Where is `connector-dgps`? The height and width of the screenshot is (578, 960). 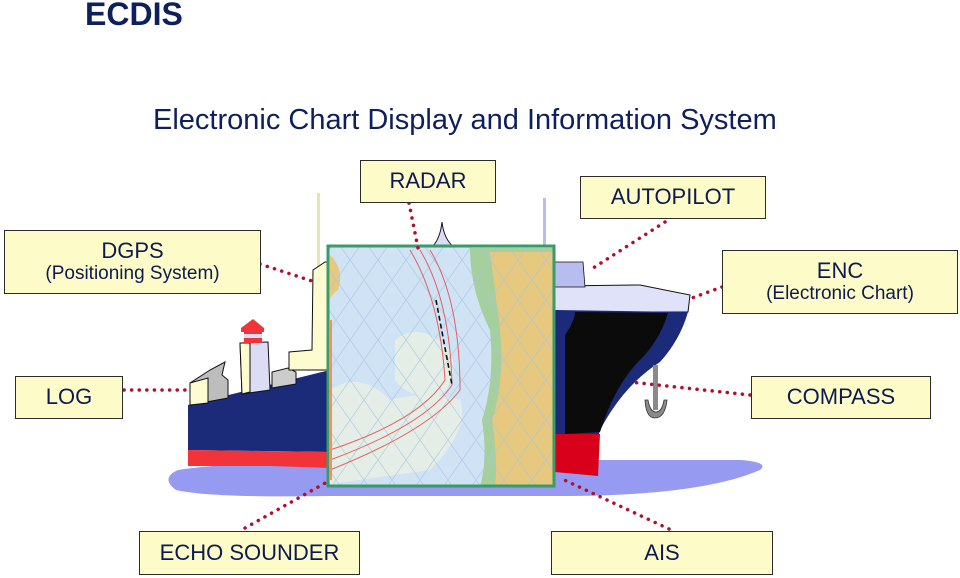
connector-dgps is located at coordinates (287, 273).